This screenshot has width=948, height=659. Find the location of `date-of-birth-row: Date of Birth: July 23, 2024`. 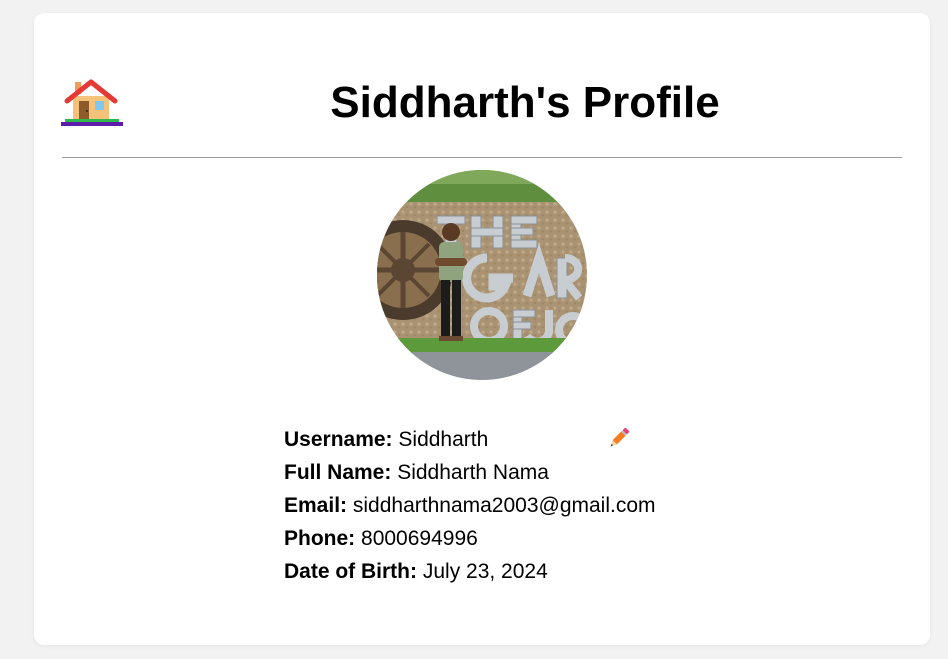

date-of-birth-row: Date of Birth: July 23, 2024 is located at coordinates (524, 571).